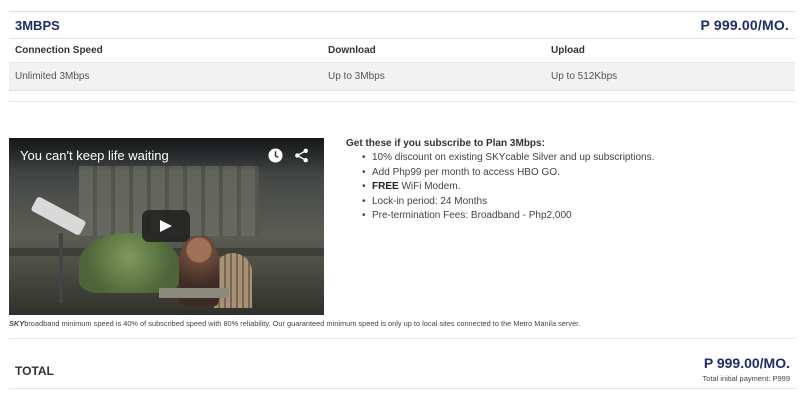  Describe the element at coordinates (275, 155) in the screenshot. I see `clock-icon` at that location.